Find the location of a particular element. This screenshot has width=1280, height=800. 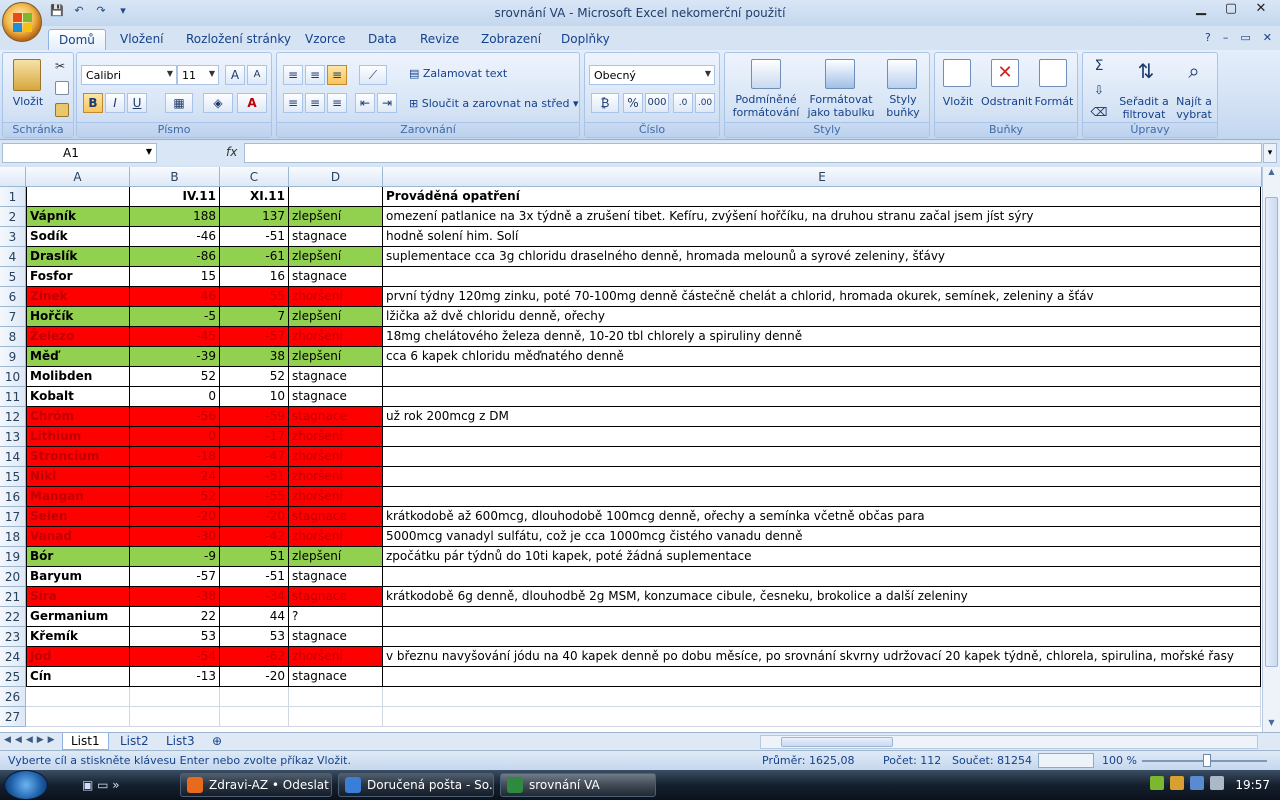

cell-d14: zhoršení is located at coordinates (336, 457).